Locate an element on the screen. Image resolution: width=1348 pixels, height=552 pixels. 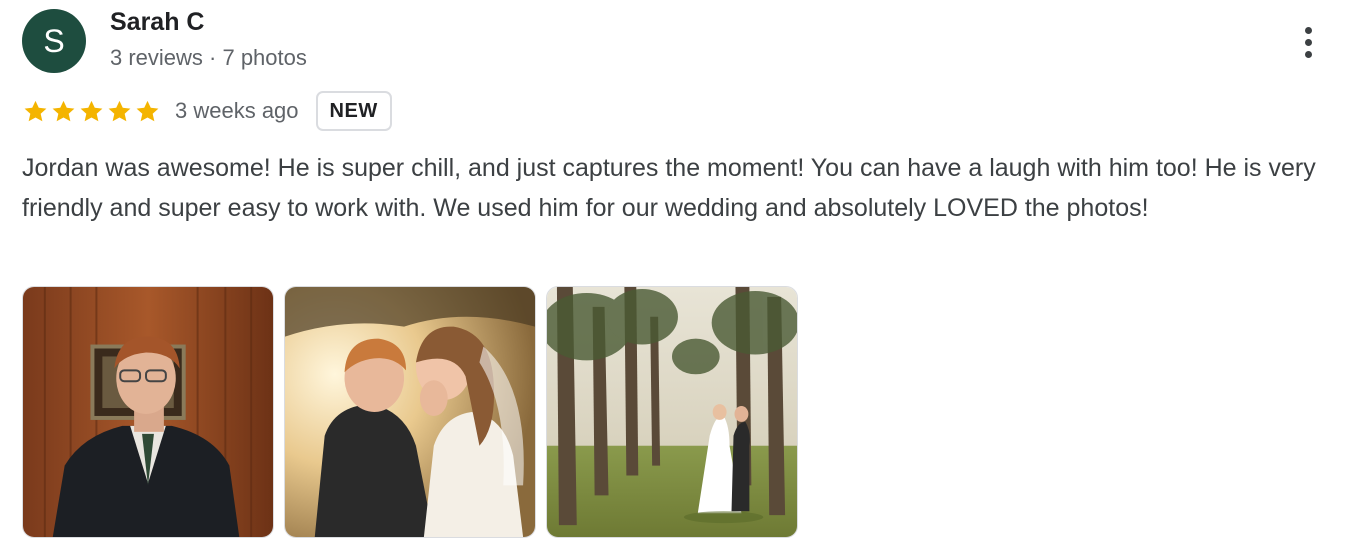
star-rating is located at coordinates (91, 111).